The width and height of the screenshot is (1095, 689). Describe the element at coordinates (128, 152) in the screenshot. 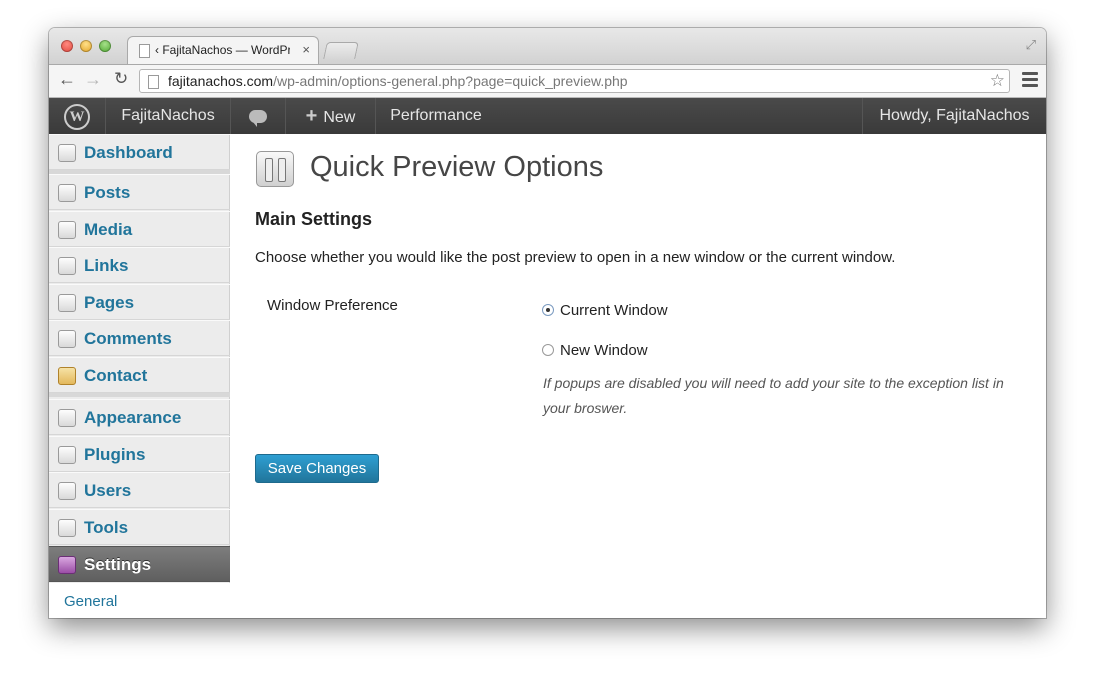

I see `sidebar-item-label: Dashboard` at that location.